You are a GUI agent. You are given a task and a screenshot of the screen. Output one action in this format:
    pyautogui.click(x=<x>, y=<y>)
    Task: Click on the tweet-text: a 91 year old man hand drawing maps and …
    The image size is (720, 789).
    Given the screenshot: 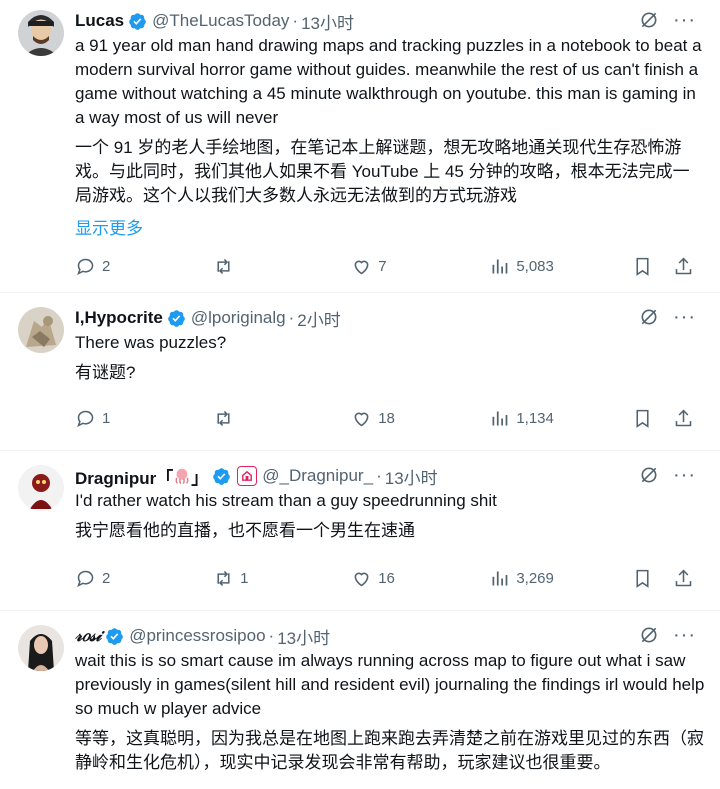 What is the action you would take?
    pyautogui.click(x=388, y=81)
    